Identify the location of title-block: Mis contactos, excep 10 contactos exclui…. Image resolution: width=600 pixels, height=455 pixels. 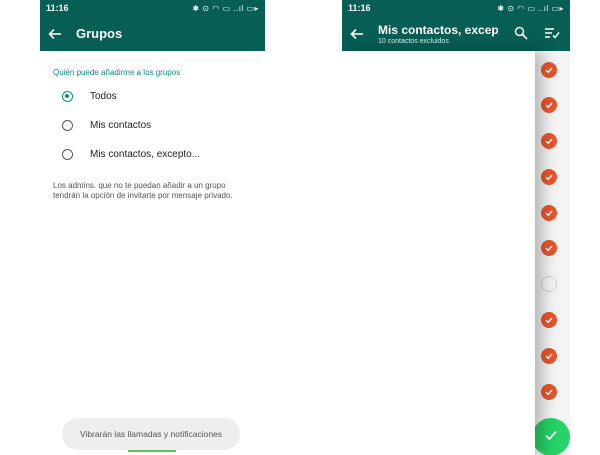
(438, 34).